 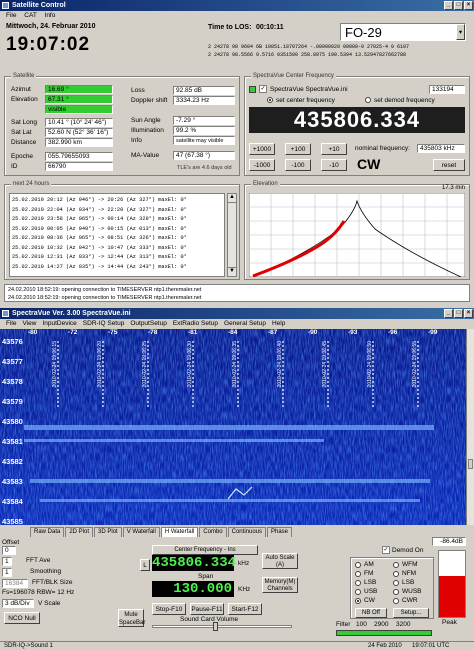 I want to click on tab-raw-data: Raw Data, so click(x=47, y=532).